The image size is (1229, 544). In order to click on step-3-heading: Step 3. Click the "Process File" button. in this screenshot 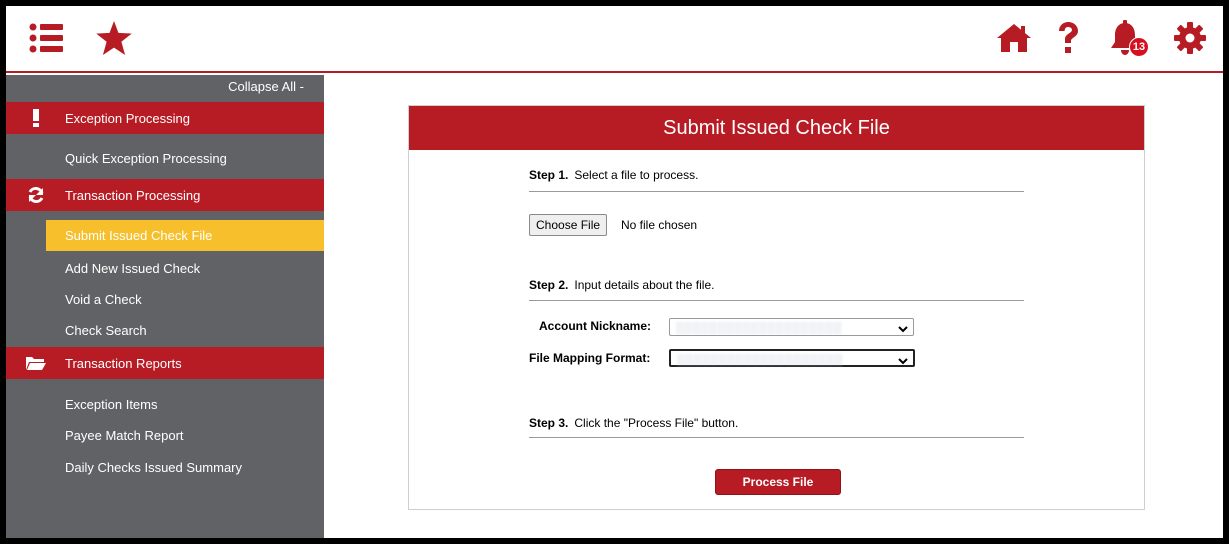, I will do `click(633, 423)`.